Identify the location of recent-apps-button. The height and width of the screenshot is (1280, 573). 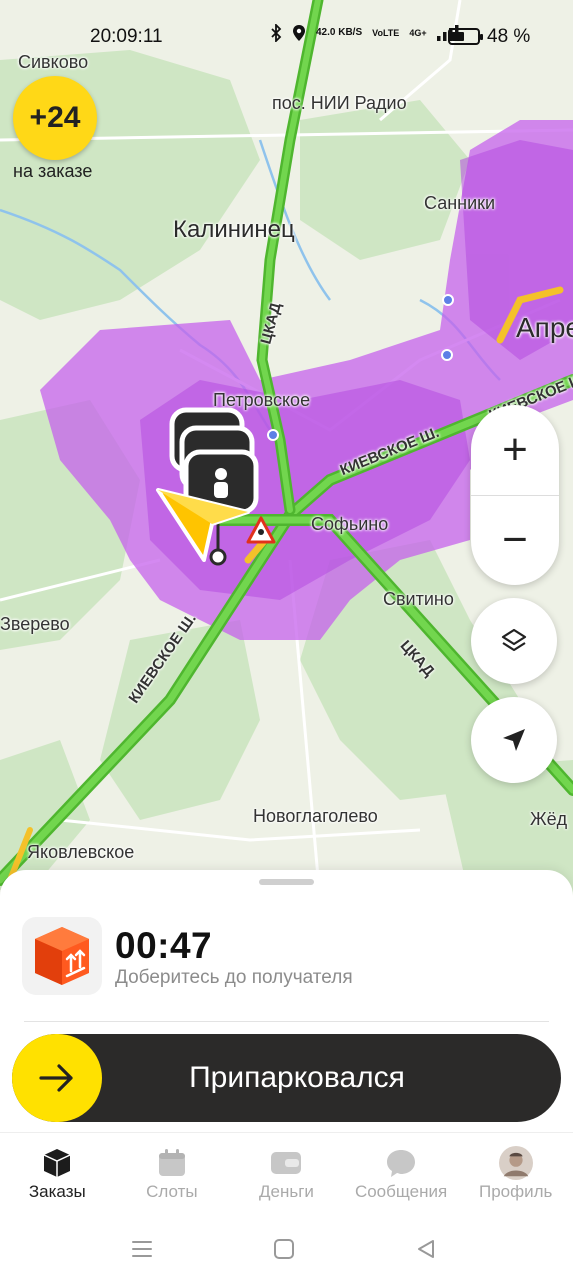
(142, 1249).